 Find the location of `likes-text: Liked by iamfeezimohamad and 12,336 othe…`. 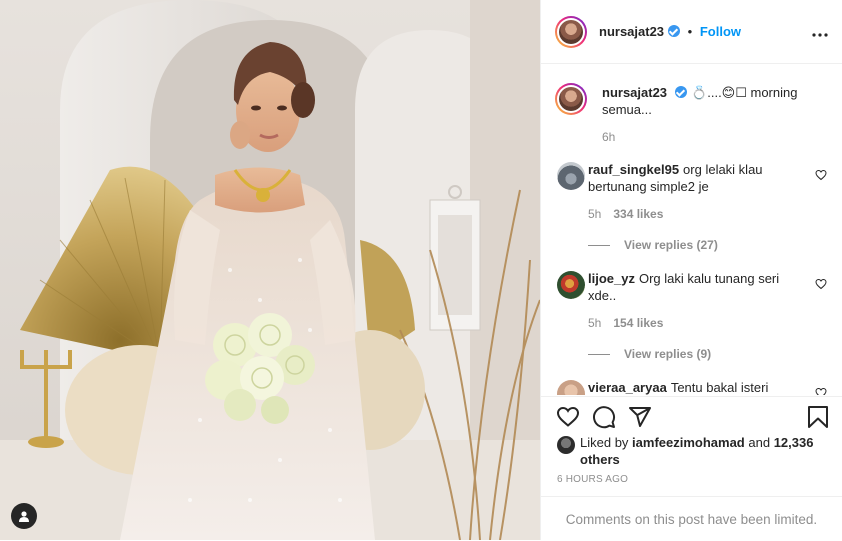

likes-text: Liked by iamfeezimohamad and 12,336 othe… is located at coordinates (704, 451).